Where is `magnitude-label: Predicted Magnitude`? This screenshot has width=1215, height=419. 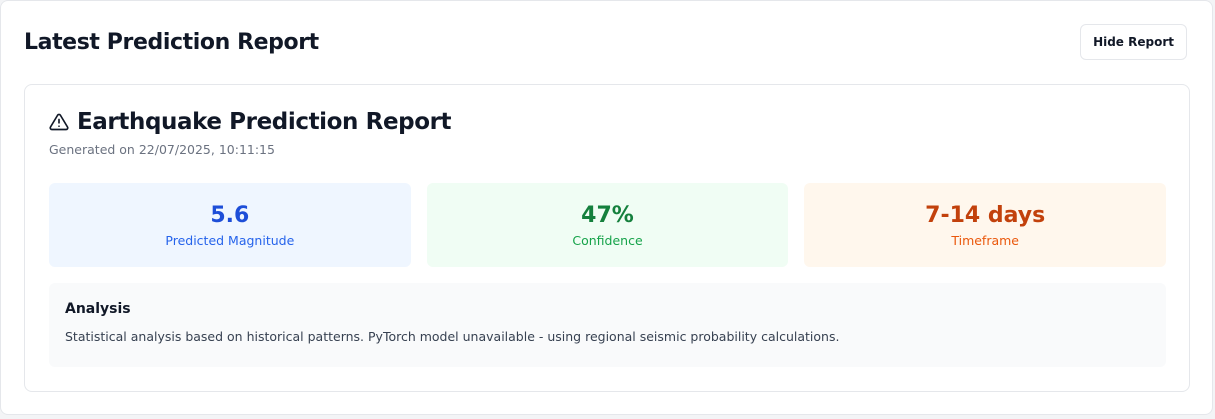 magnitude-label: Predicted Magnitude is located at coordinates (230, 240).